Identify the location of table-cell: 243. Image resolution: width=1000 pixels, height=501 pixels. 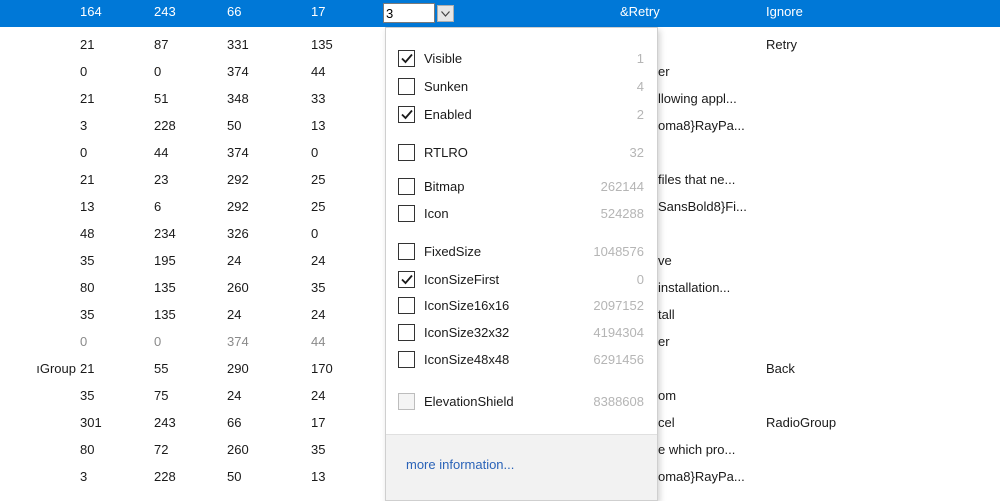
(165, 11).